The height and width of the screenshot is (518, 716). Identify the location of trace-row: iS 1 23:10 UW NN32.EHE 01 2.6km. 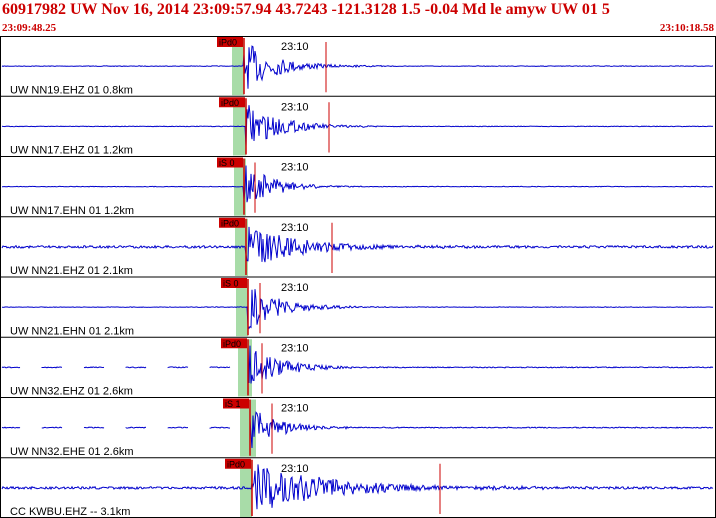
(358, 427).